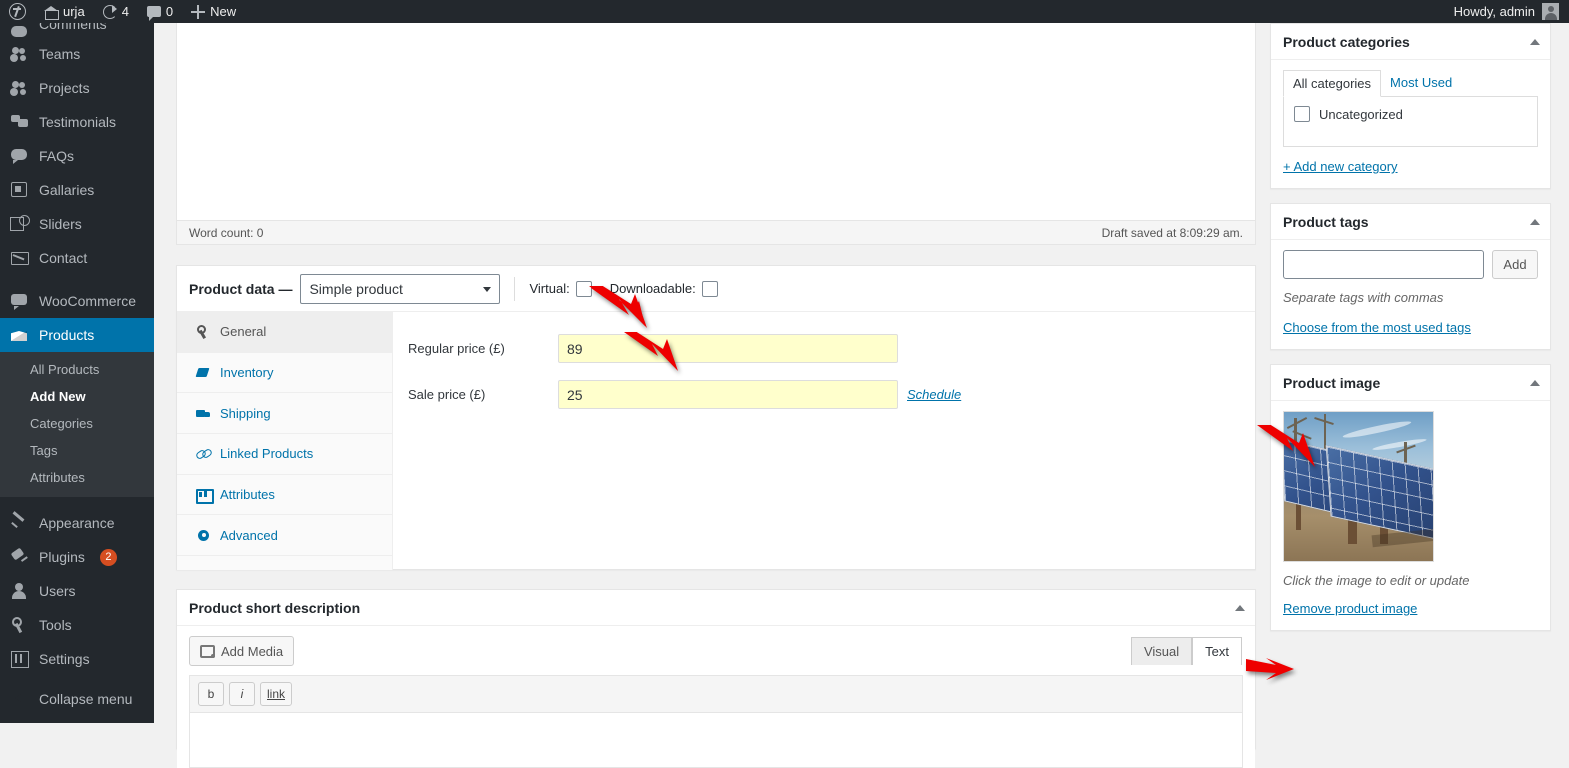 The image size is (1569, 768). What do you see at coordinates (77, 258) in the screenshot?
I see `sidebar-item-contact: Contact` at bounding box center [77, 258].